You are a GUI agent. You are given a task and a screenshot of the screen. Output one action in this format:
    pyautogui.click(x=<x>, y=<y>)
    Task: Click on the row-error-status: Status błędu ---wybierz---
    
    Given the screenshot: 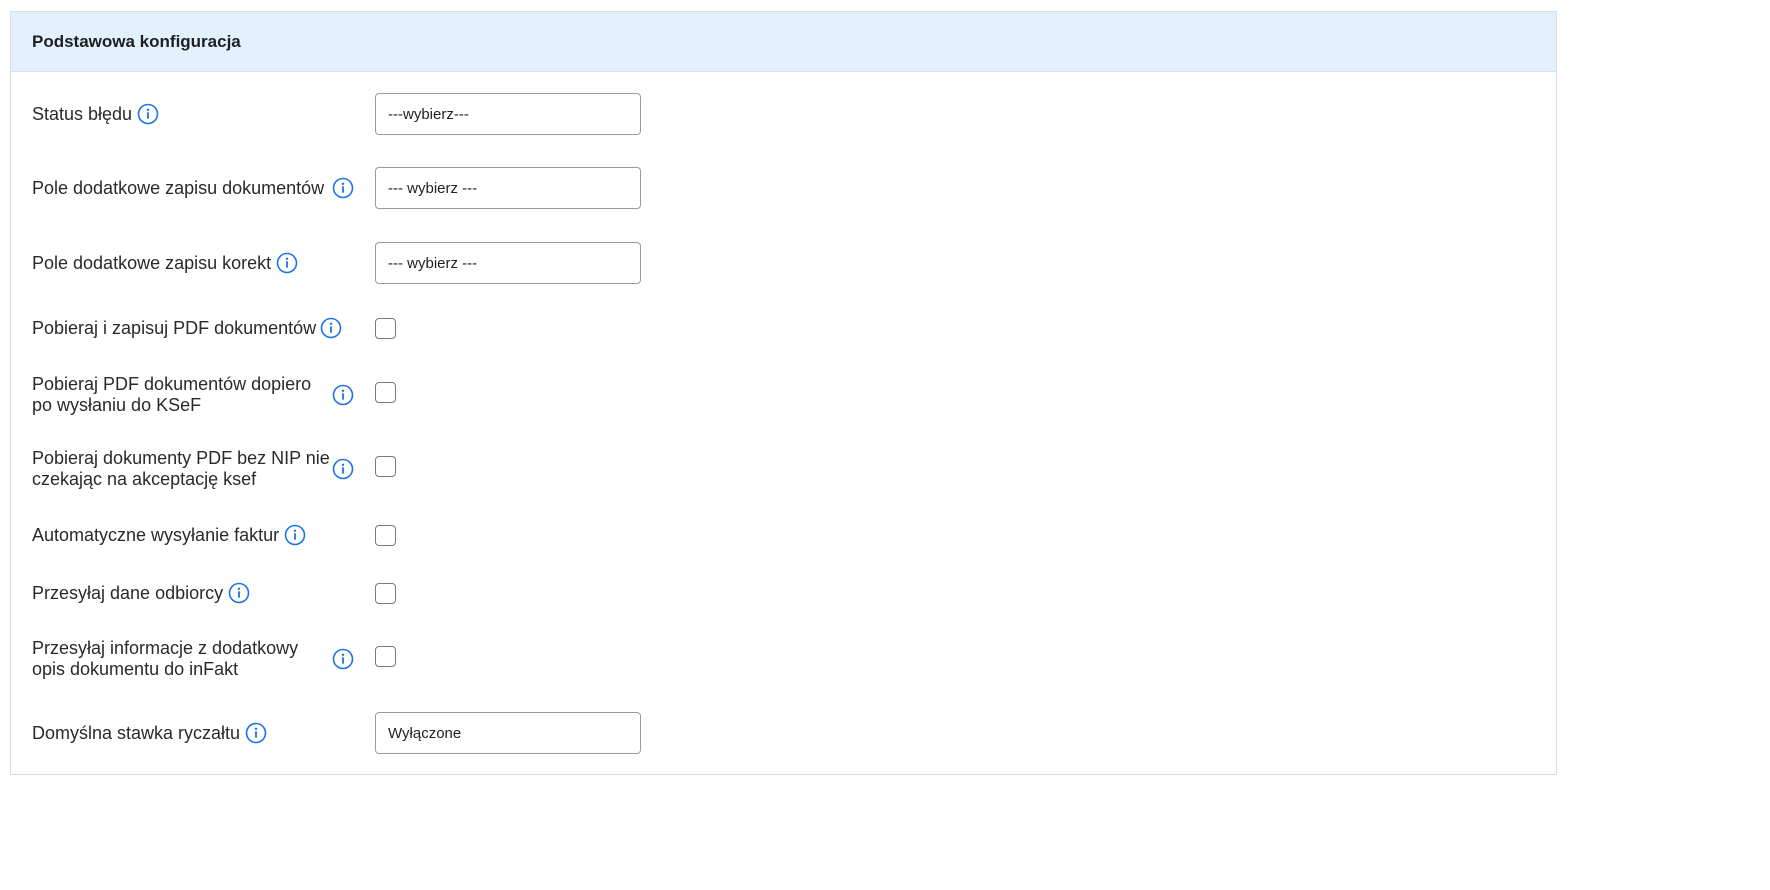 What is the action you would take?
    pyautogui.click(x=782, y=114)
    